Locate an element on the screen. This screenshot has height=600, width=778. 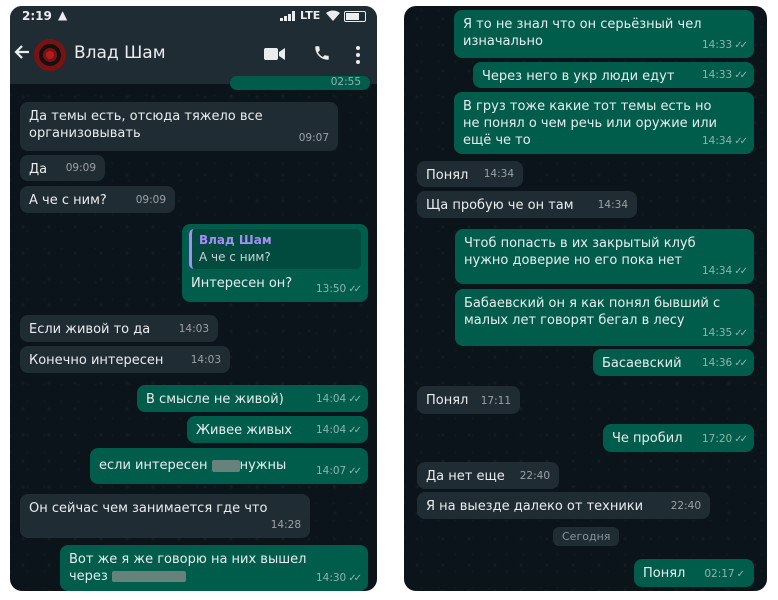
contact-name: Влад Шам is located at coordinates (120, 53).